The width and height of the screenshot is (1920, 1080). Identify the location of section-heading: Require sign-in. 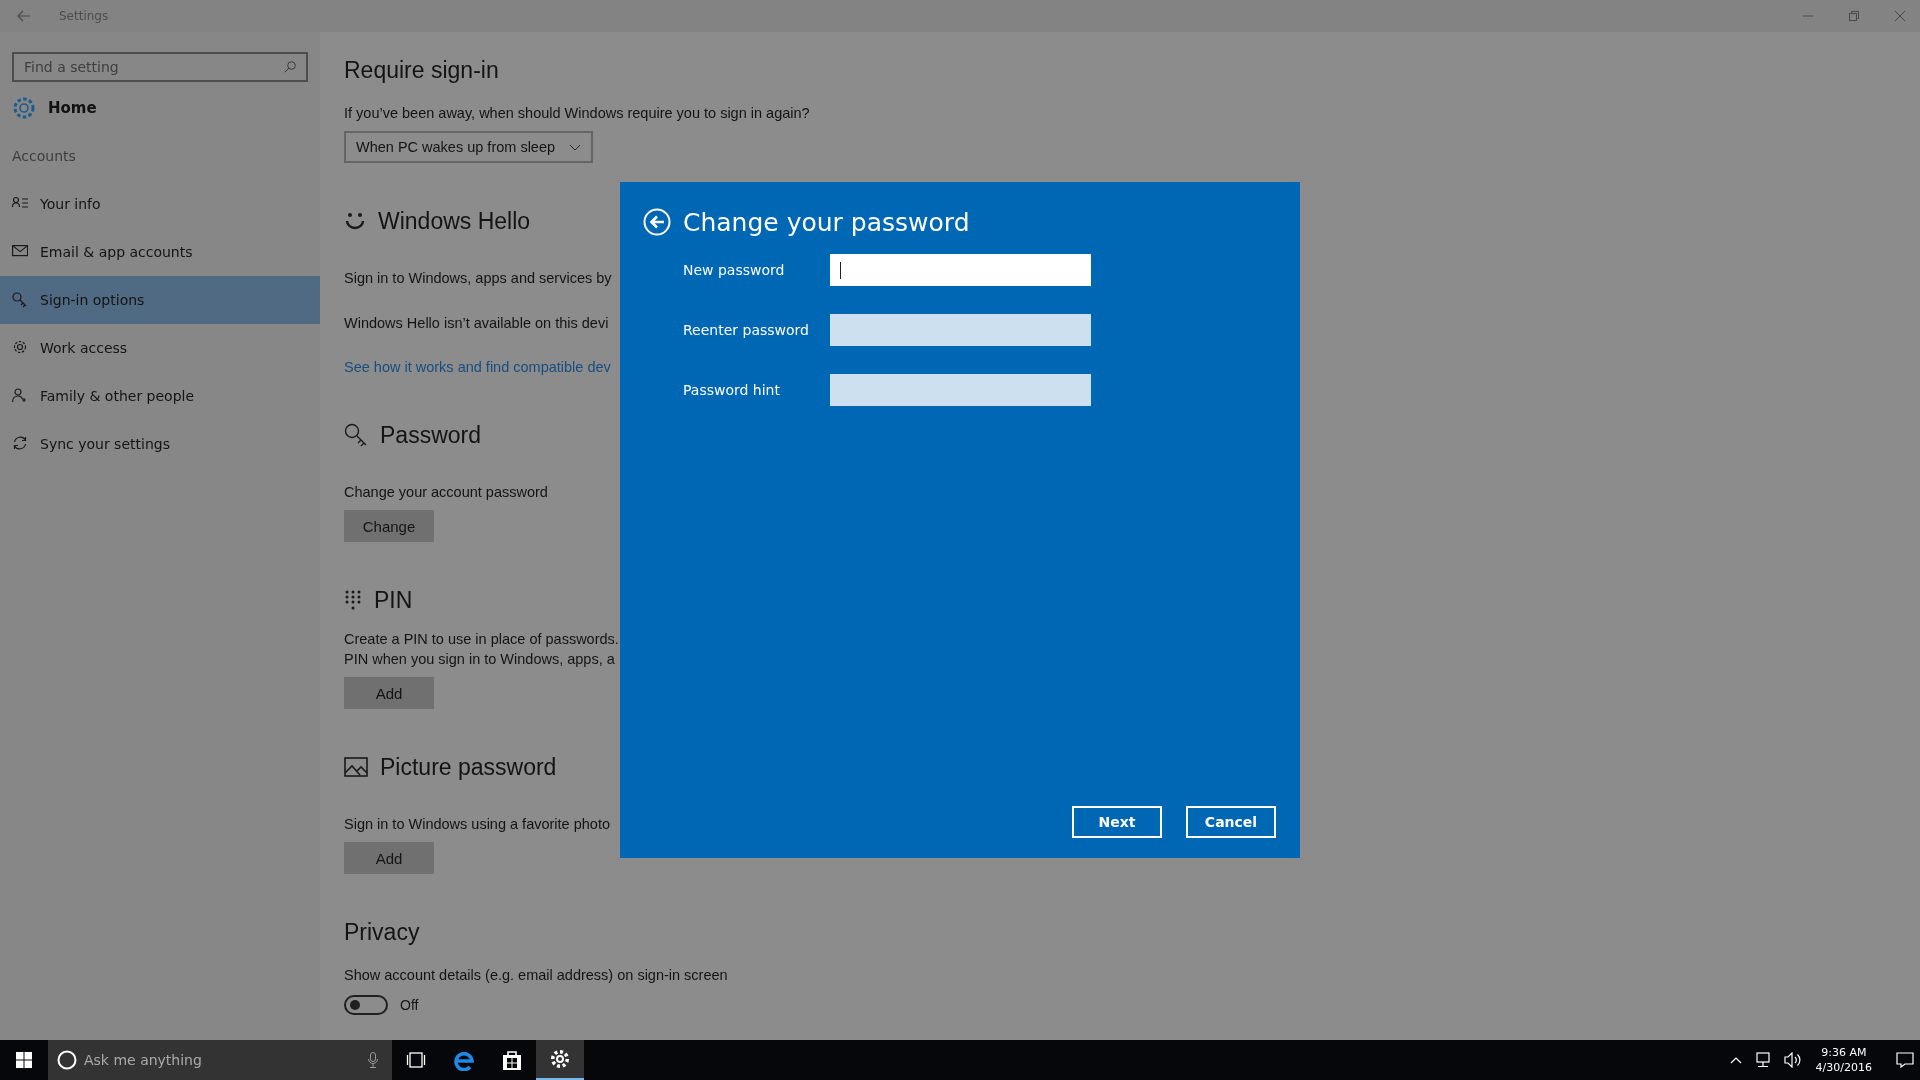
(421, 70).